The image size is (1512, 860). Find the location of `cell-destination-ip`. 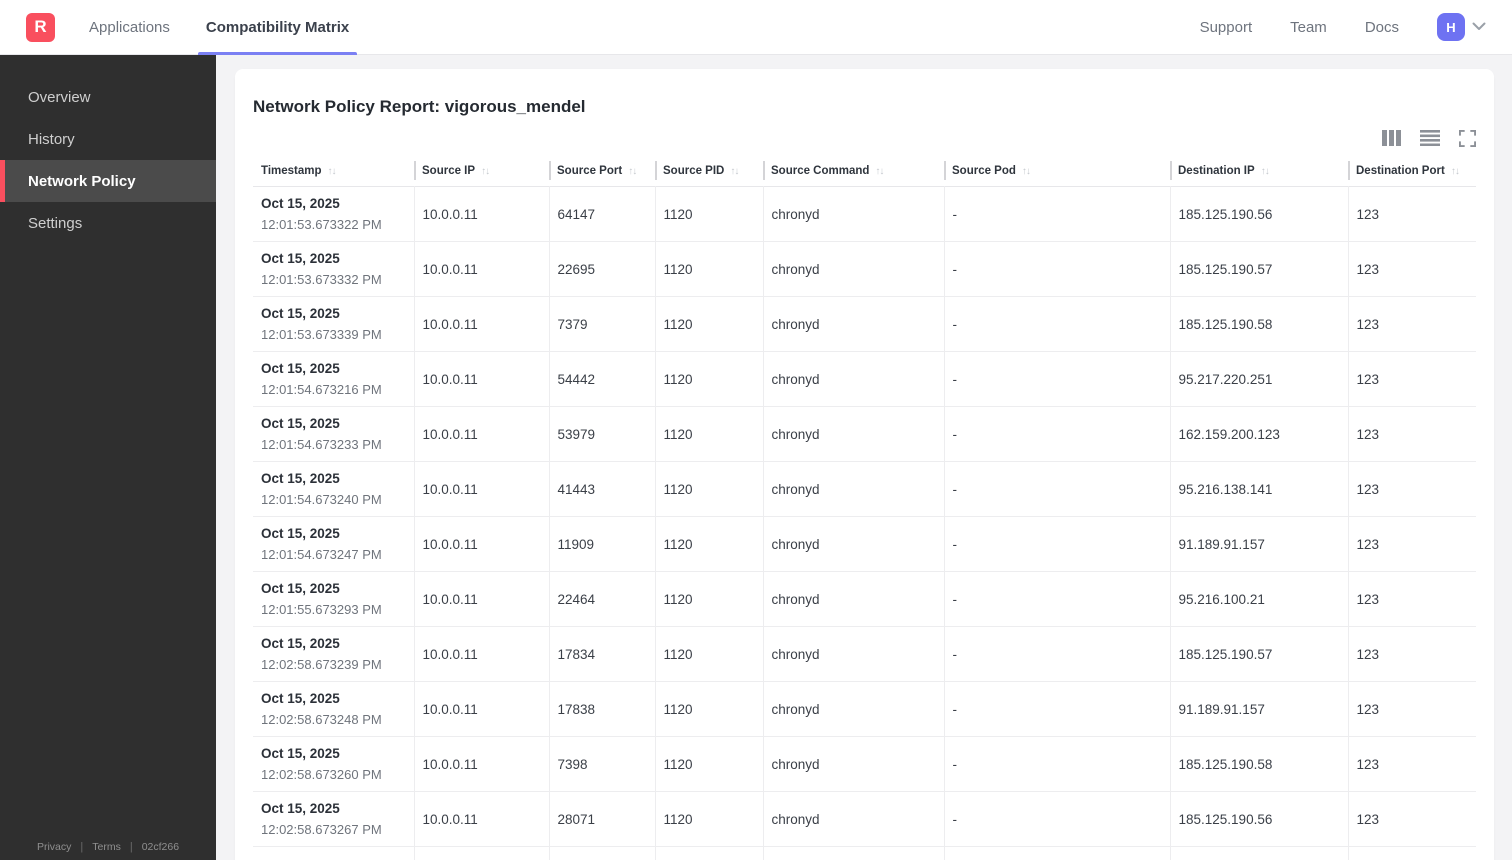

cell-destination-ip is located at coordinates (1258, 853).